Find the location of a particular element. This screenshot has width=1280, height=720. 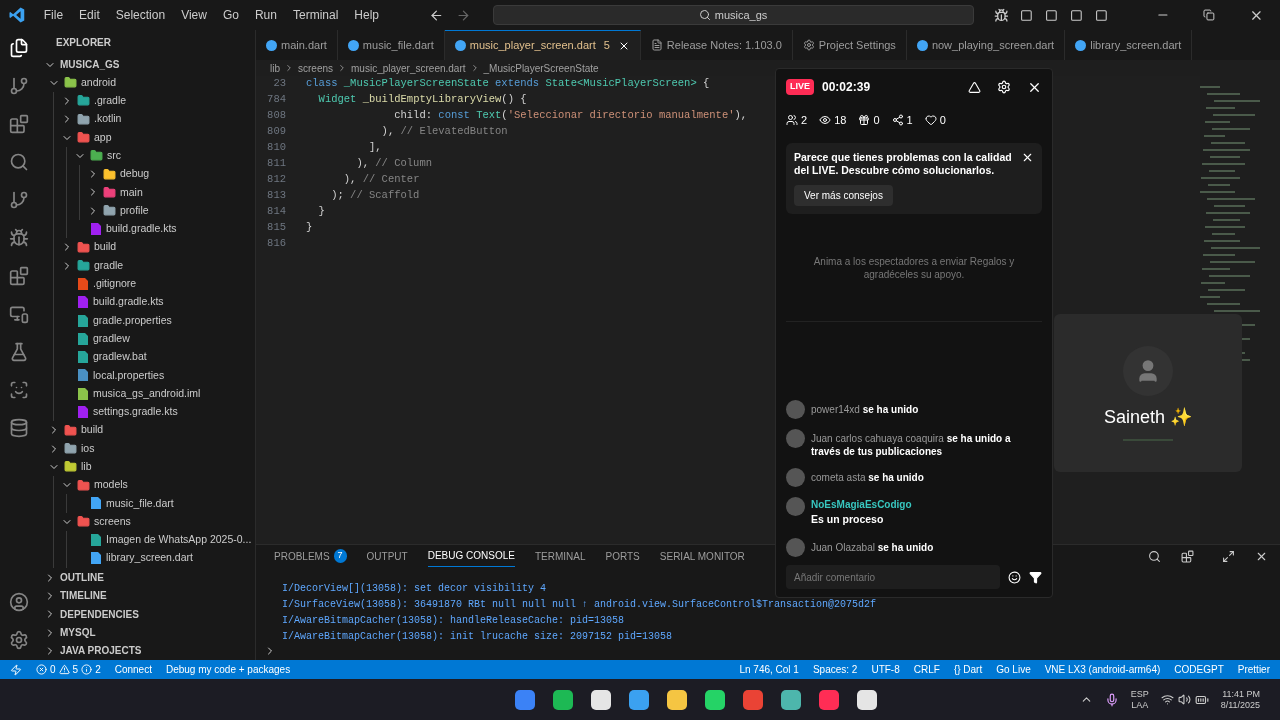

editor-tab: music_file.dart is located at coordinates (391, 45).